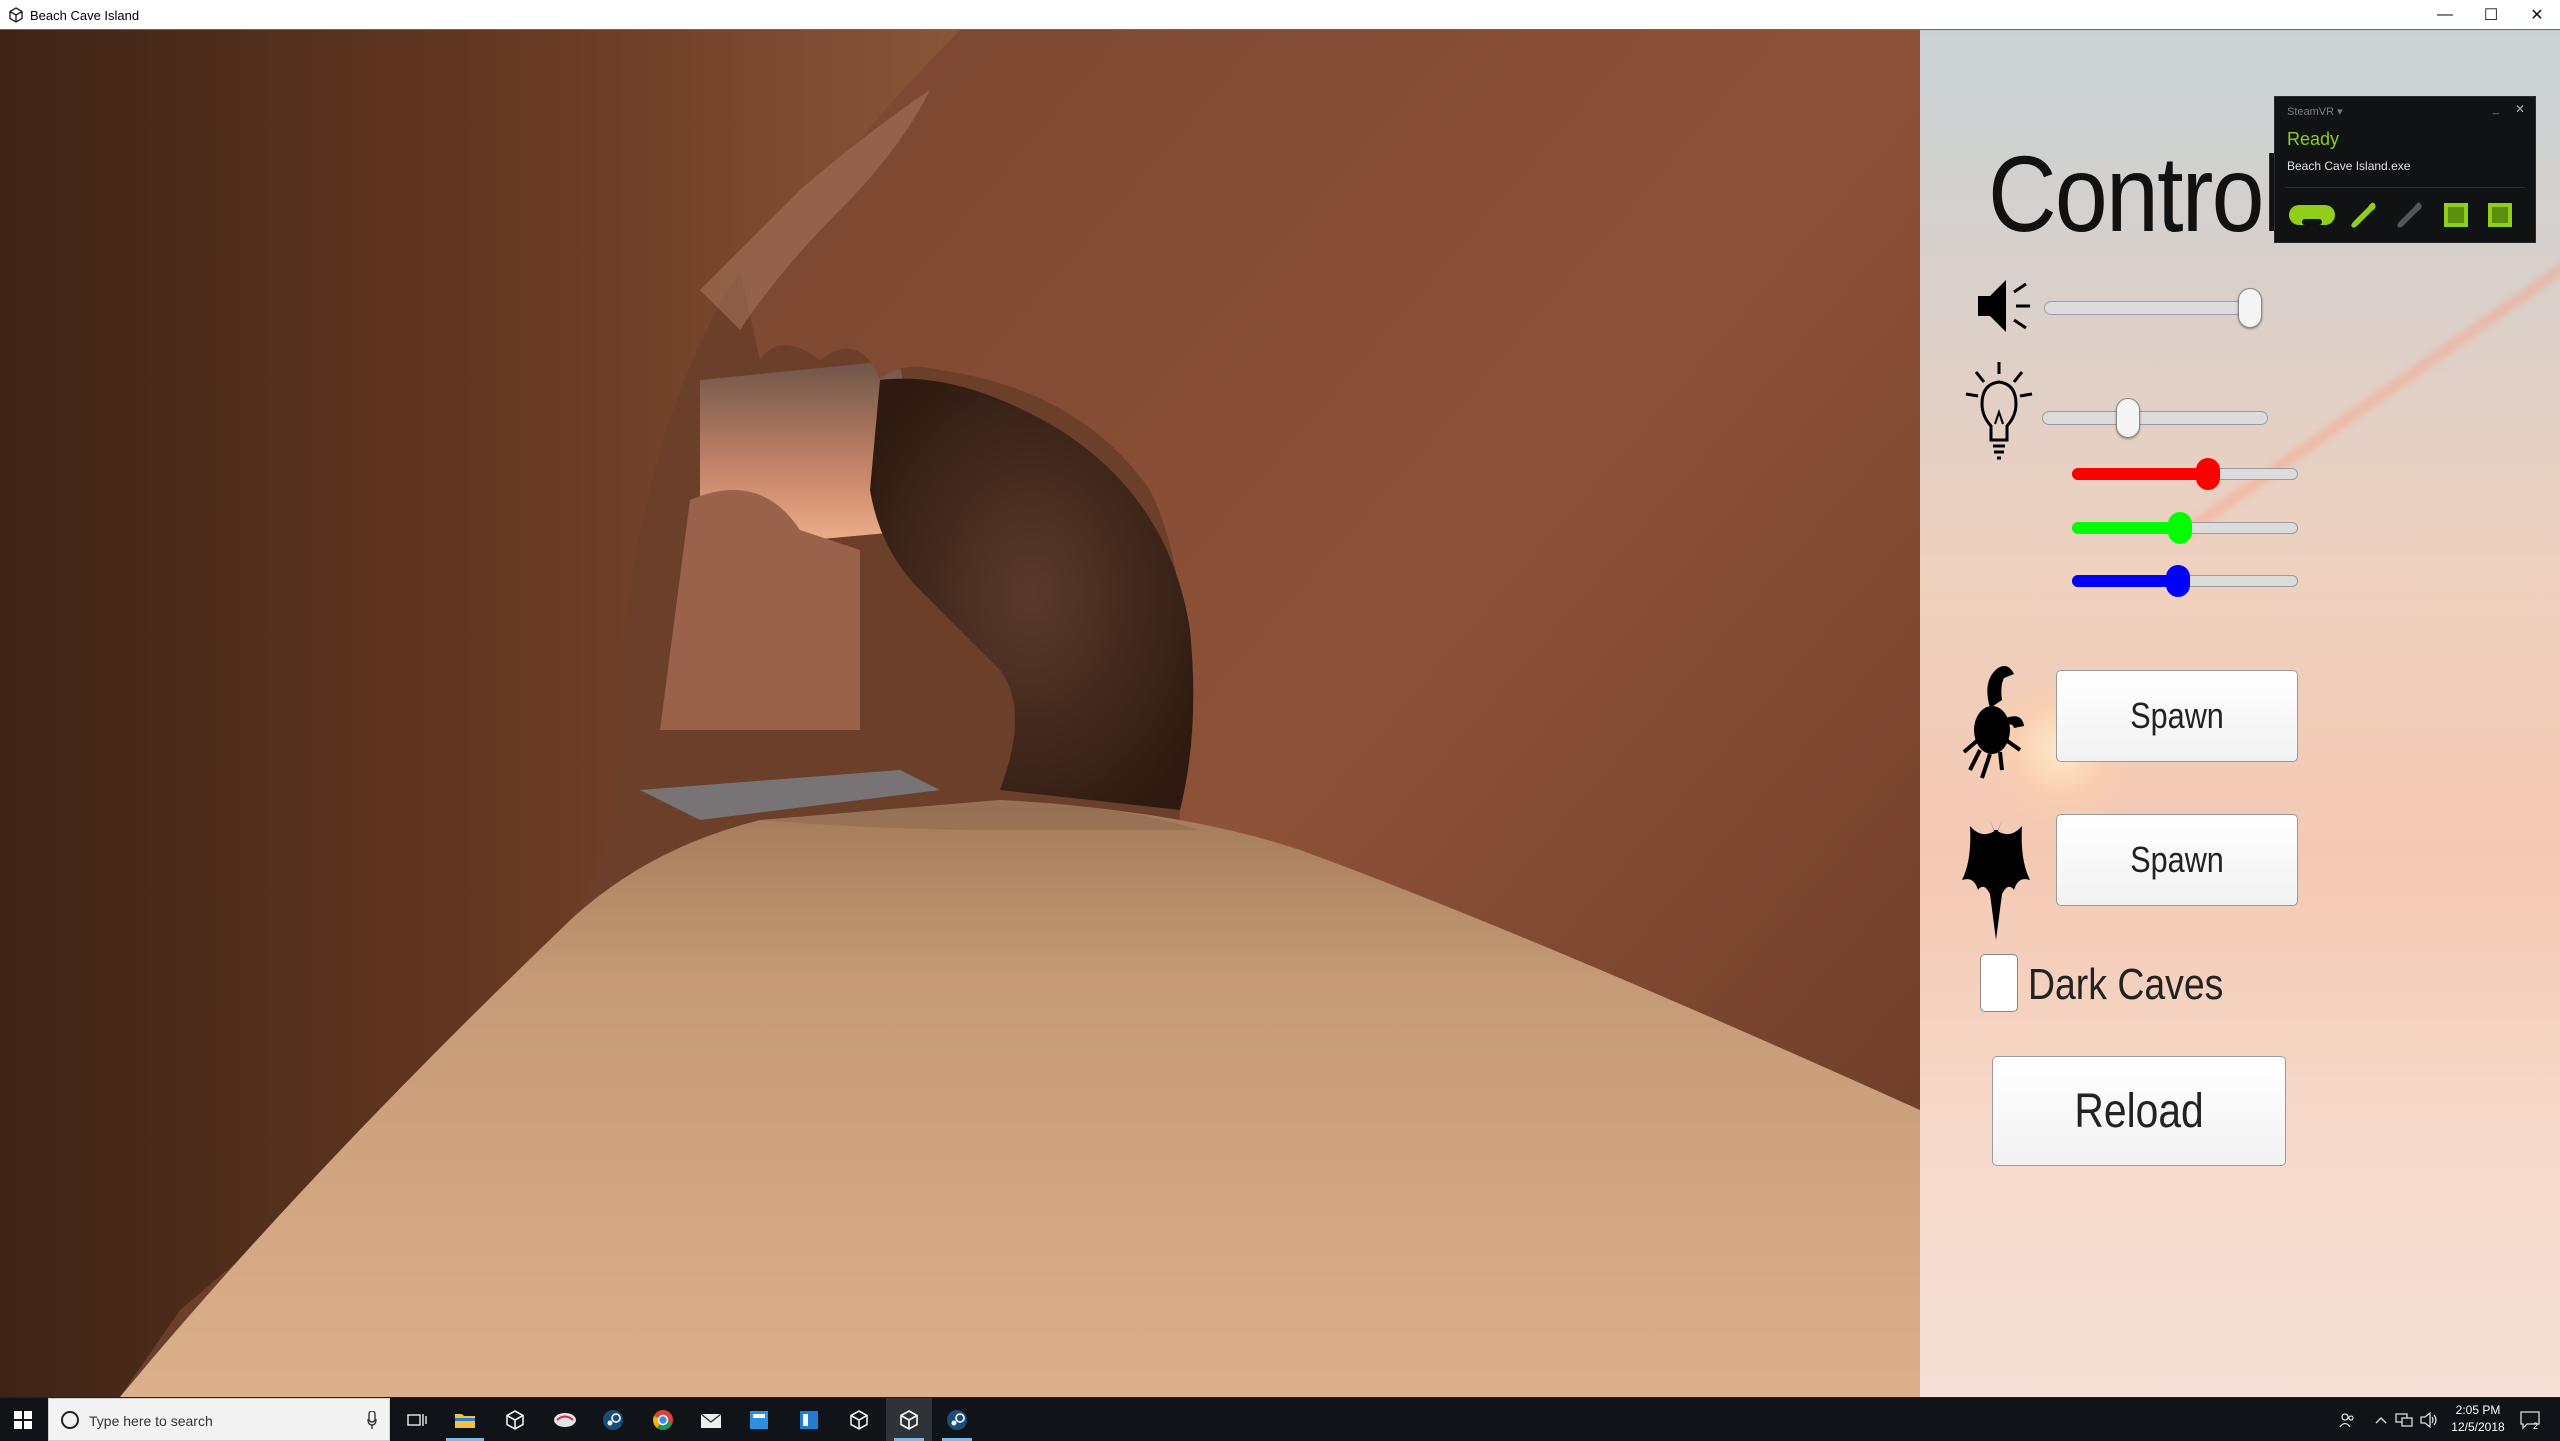 The image size is (2560, 1441). Describe the element at coordinates (1280, 15) in the screenshot. I see `window-title-bar: Beach Cave Island — ☐ ✕` at that location.